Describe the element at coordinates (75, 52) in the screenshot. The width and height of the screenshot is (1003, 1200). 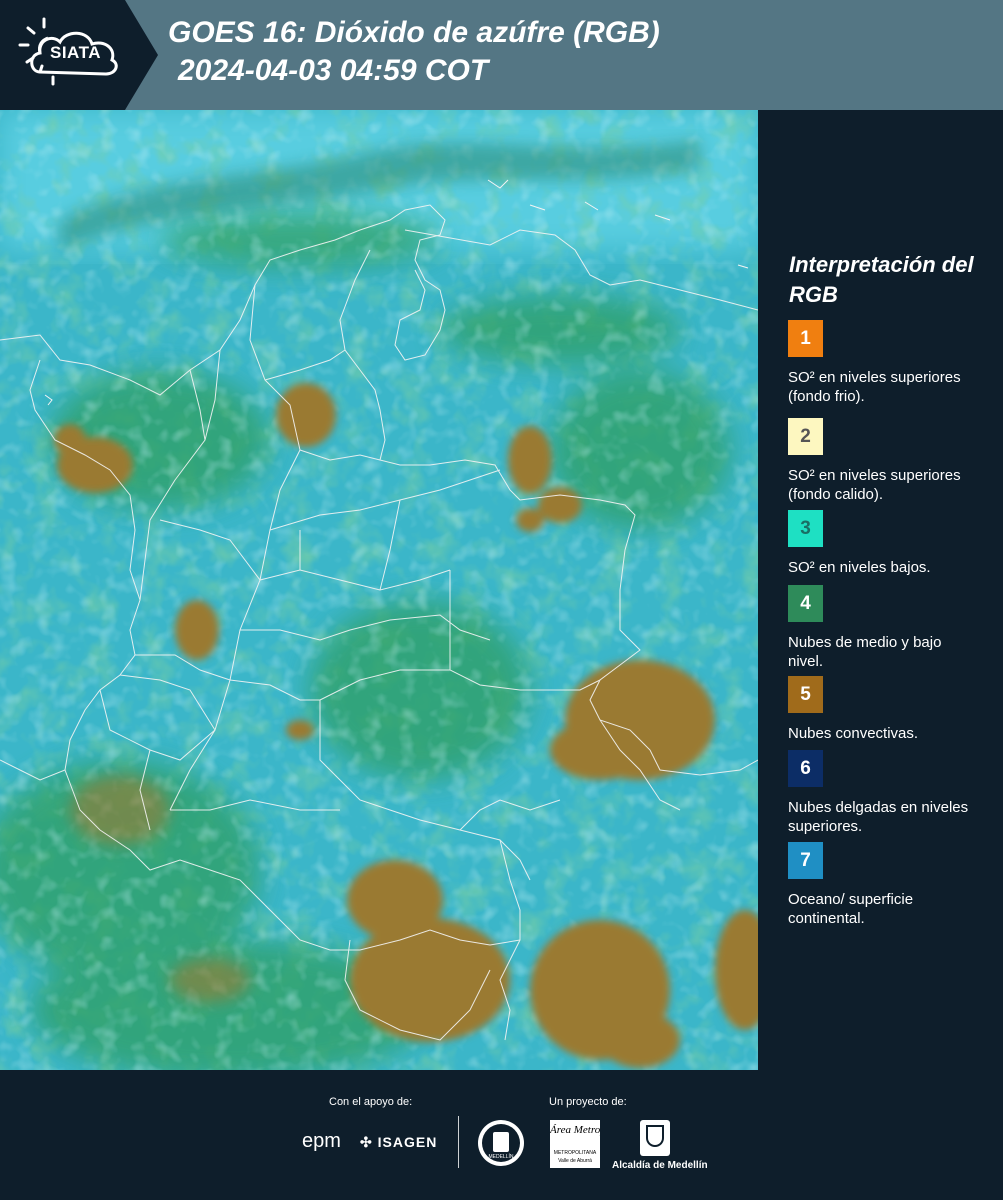
I see `siata-logo-text: SIATA` at that location.